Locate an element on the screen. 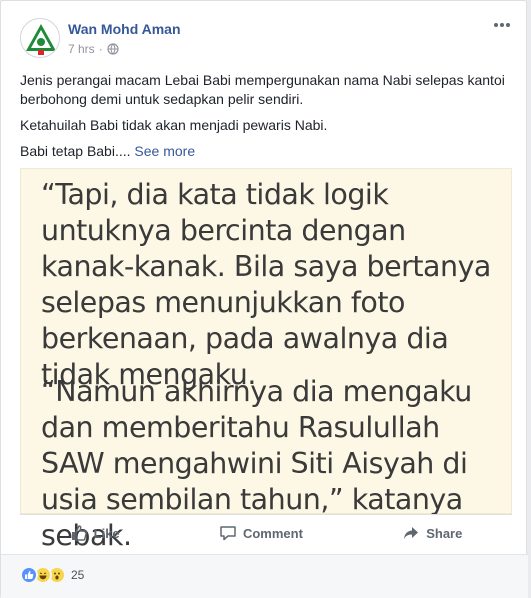 The width and height of the screenshot is (531, 598). share-label: Share is located at coordinates (444, 533).